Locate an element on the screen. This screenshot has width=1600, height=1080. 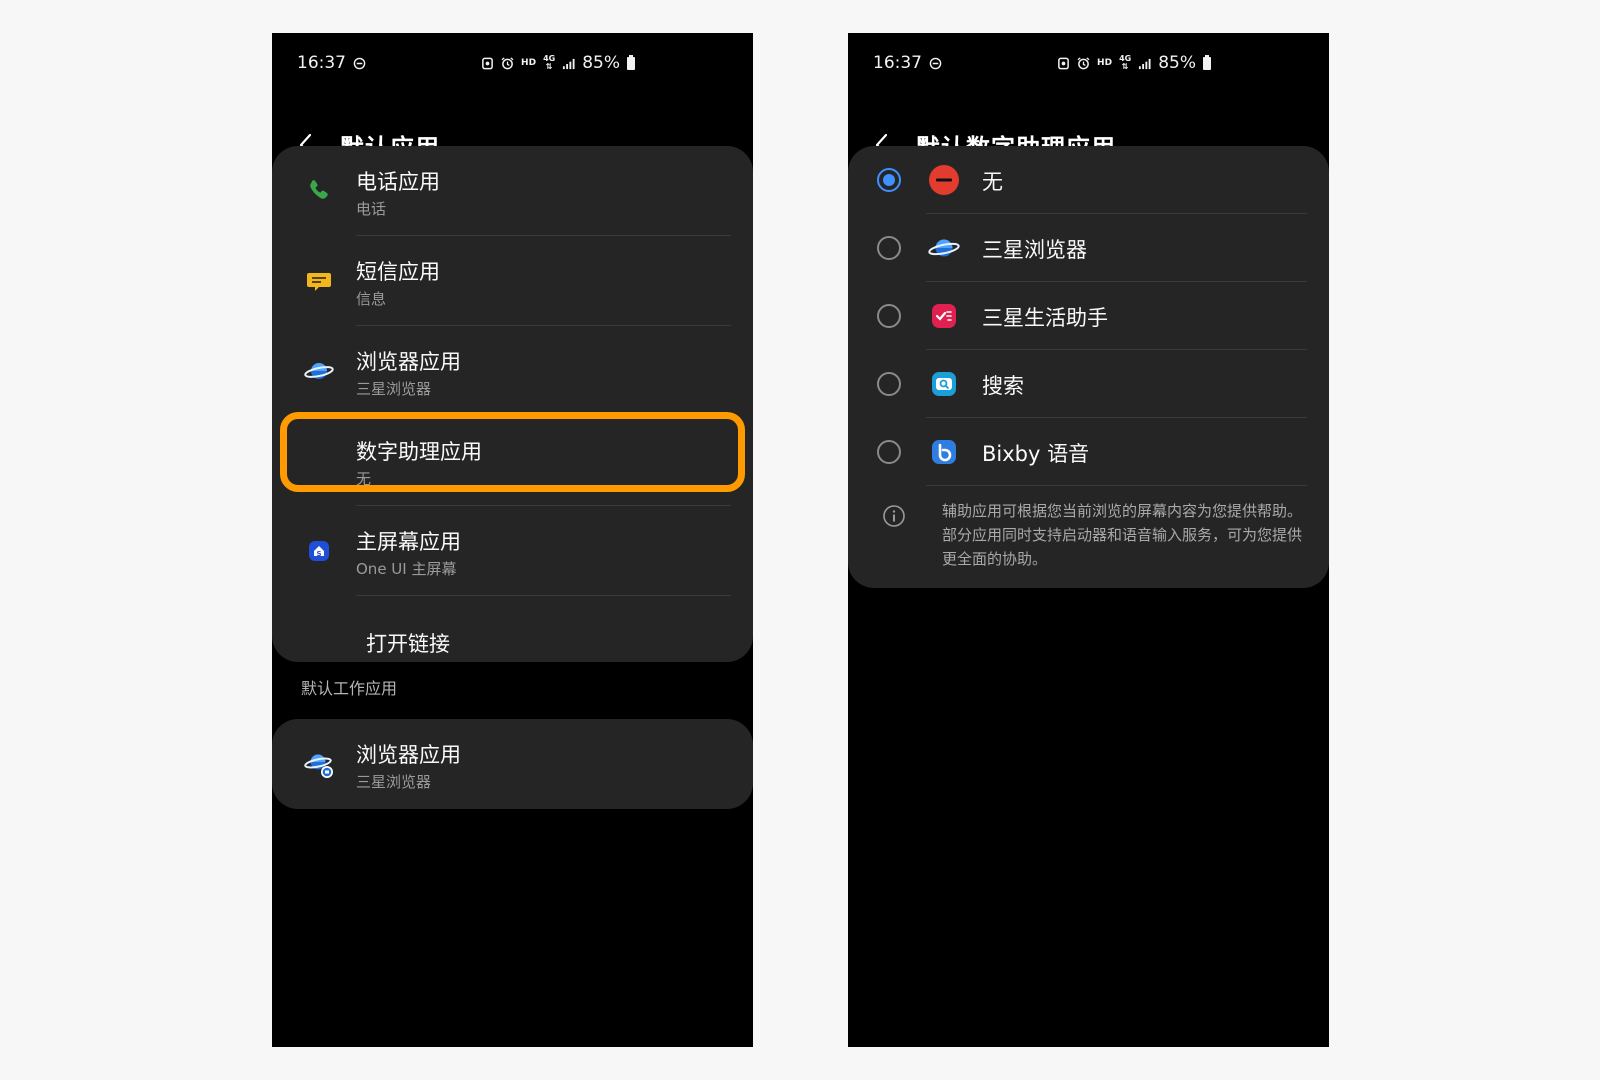
none-icon is located at coordinates (944, 180).